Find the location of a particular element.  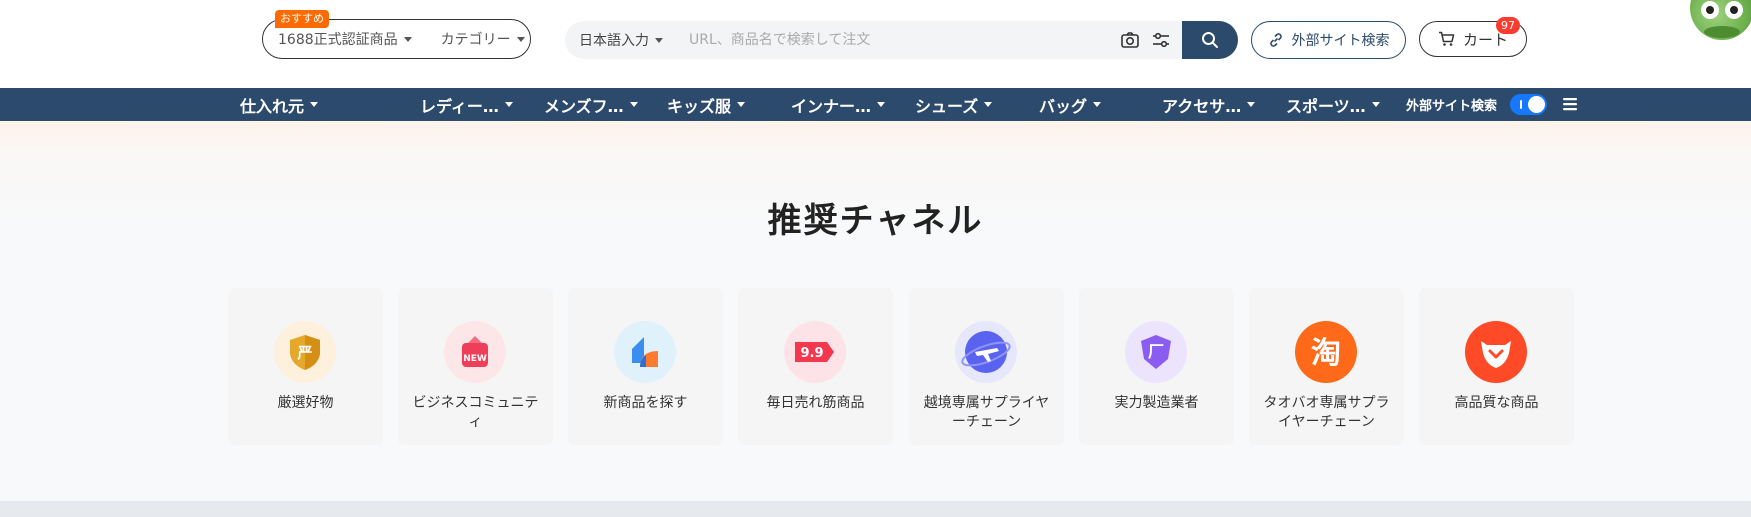

price-tag-9-9-icon: 9.9 is located at coordinates (815, 352).